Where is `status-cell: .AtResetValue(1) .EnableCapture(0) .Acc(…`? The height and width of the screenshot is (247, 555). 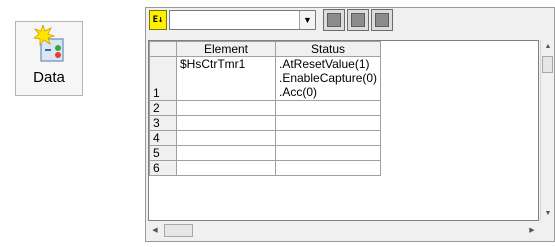 status-cell: .AtResetValue(1) .EnableCapture(0) .Acc(… is located at coordinates (328, 78).